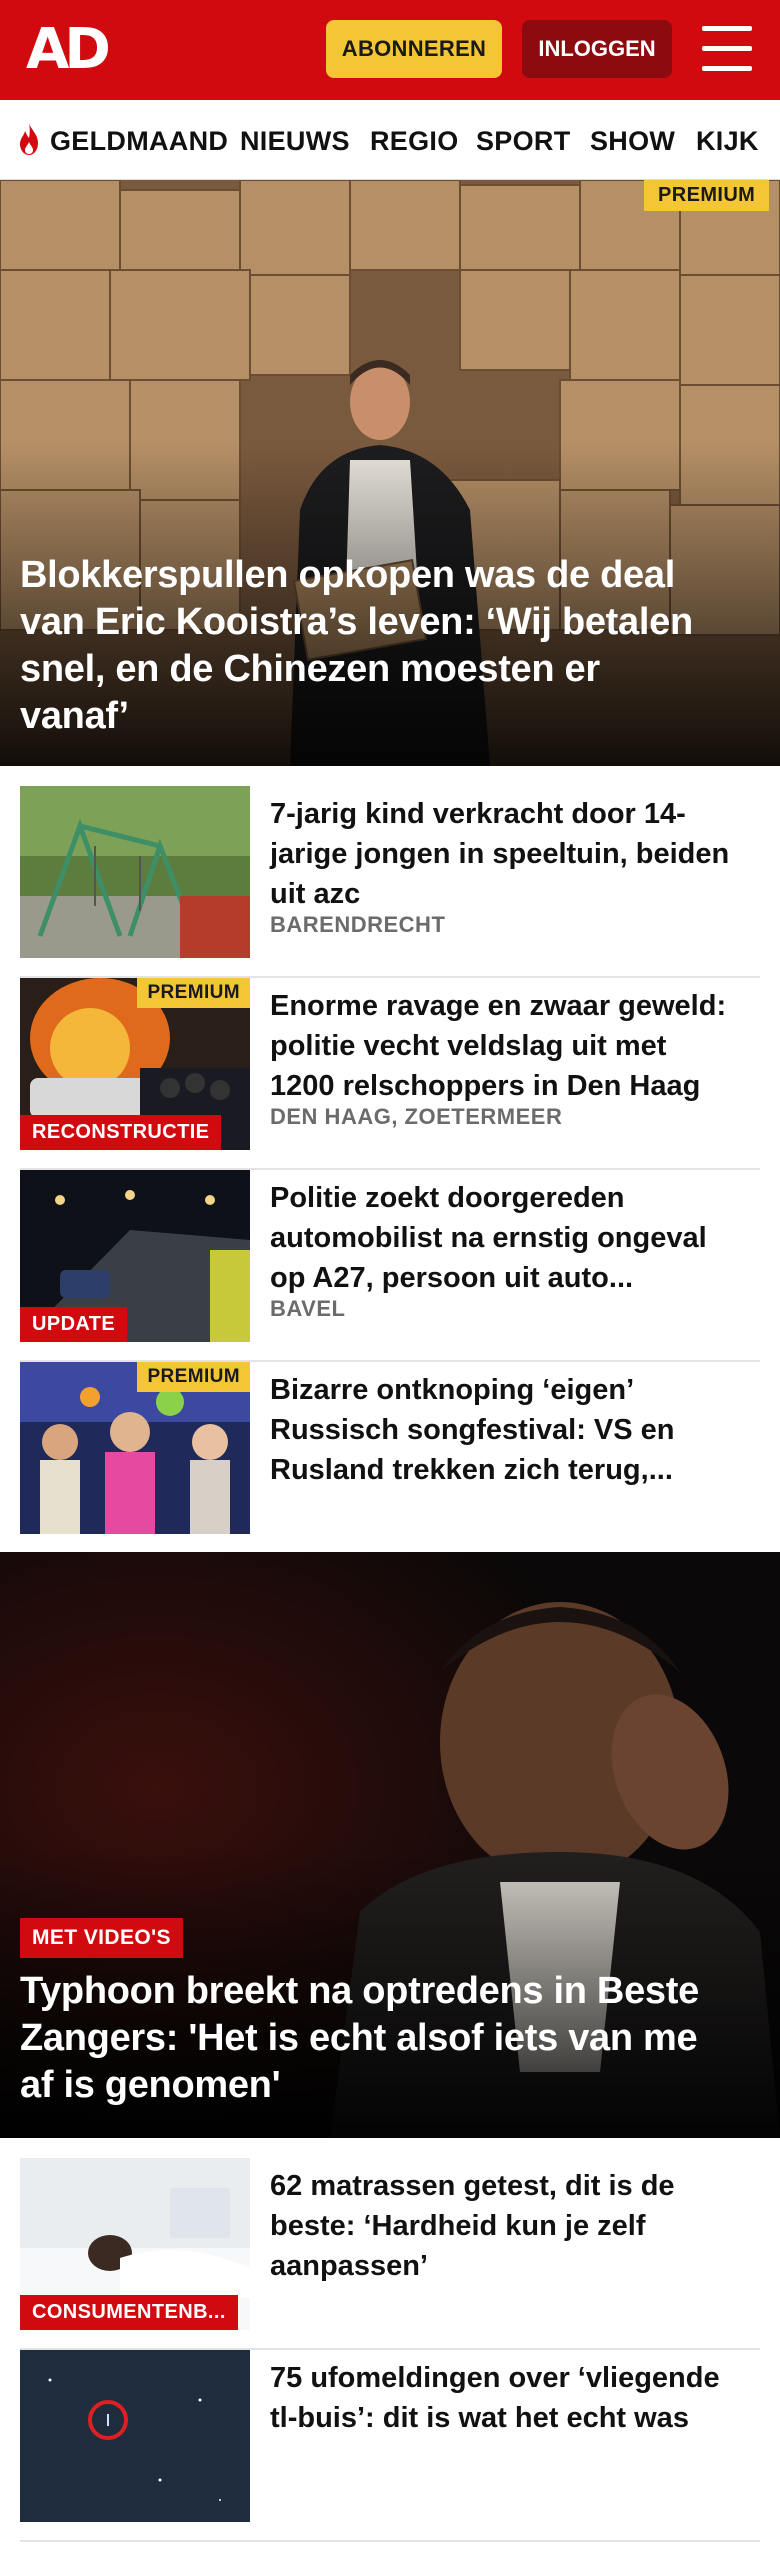 Image resolution: width=780 pixels, height=2560 pixels. Describe the element at coordinates (295, 141) in the screenshot. I see `nav-item-nieuws: NIEUWS` at that location.